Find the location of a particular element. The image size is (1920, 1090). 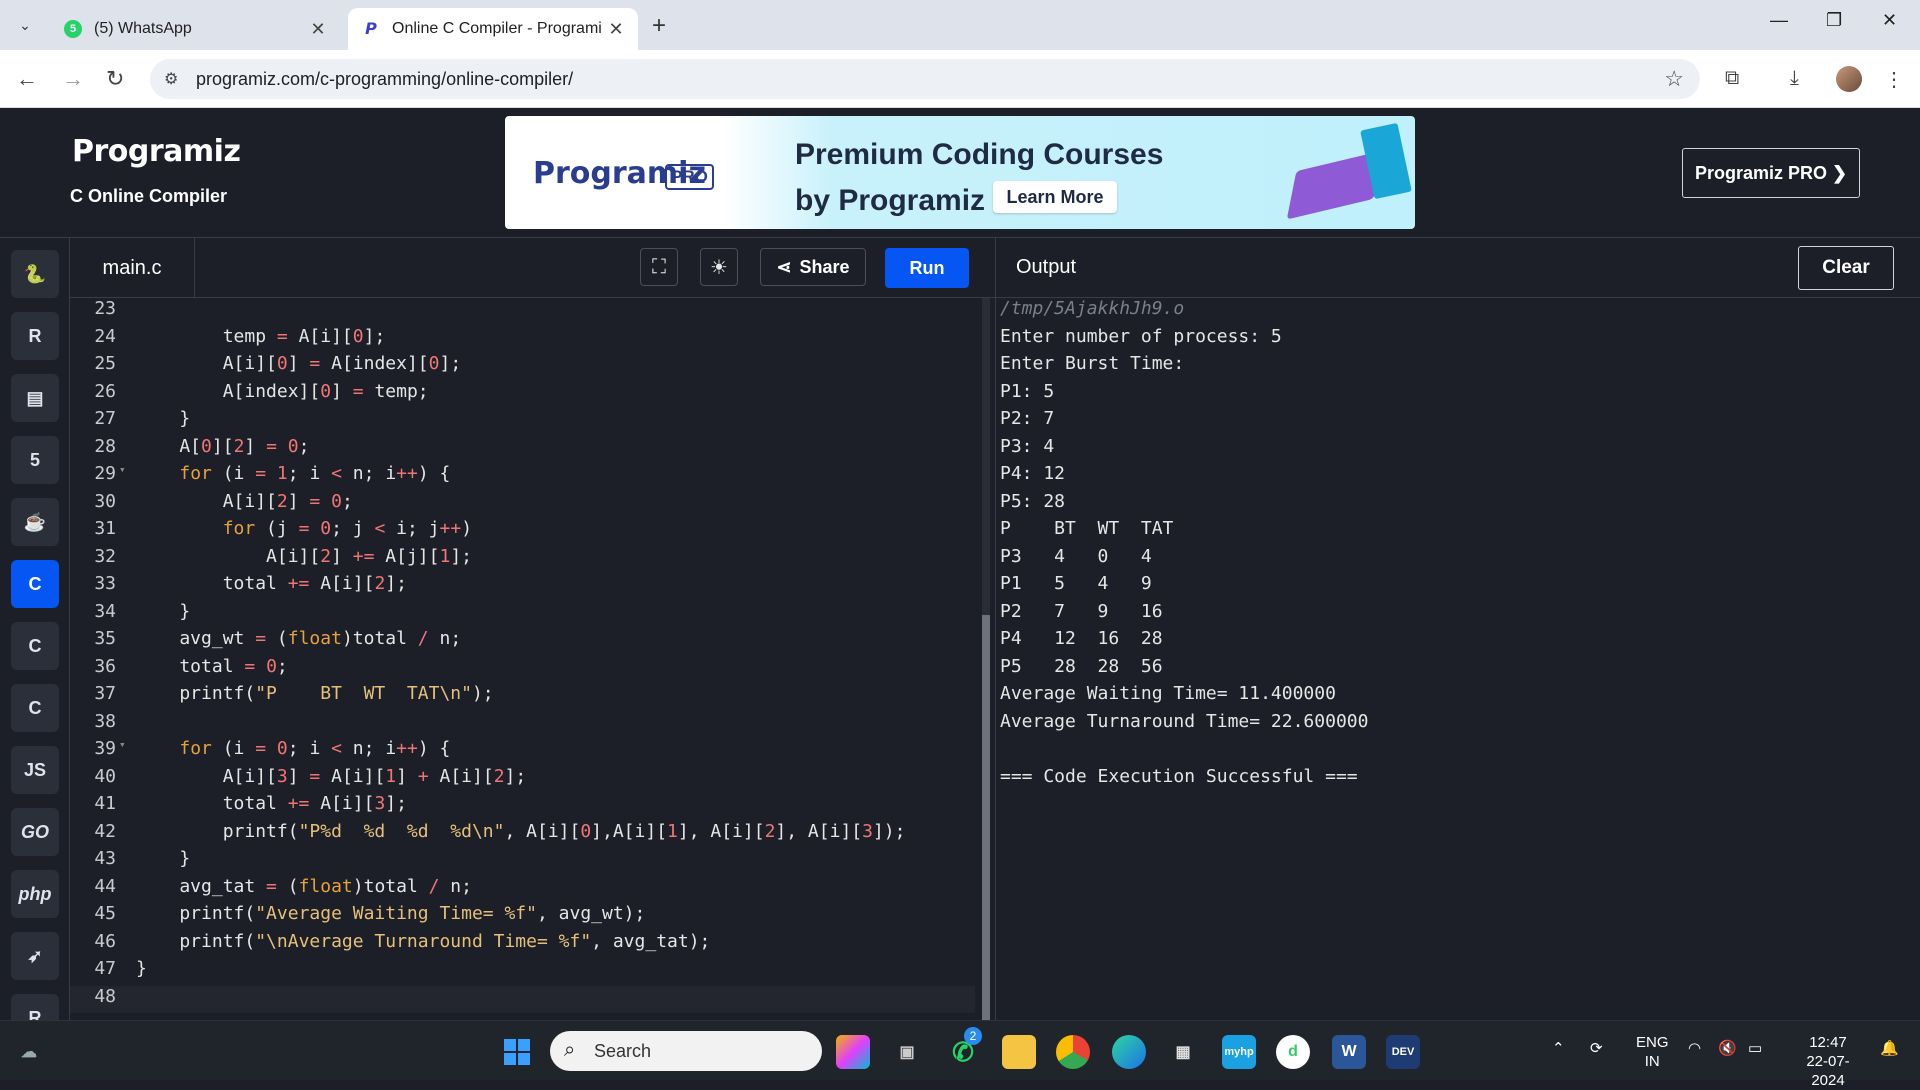

sql-language-icon: ▤ is located at coordinates (35, 398).